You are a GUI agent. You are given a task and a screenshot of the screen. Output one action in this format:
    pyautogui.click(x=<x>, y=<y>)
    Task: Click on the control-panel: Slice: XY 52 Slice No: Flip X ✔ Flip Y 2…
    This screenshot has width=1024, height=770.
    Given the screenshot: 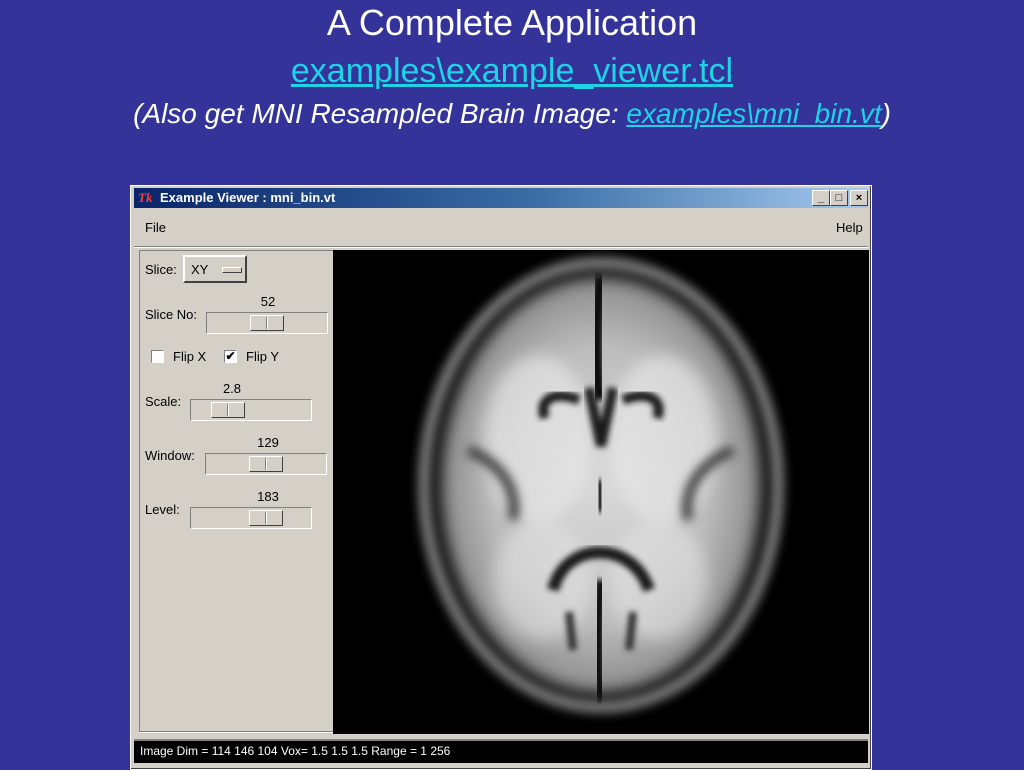 What is the action you would take?
    pyautogui.click(x=236, y=491)
    